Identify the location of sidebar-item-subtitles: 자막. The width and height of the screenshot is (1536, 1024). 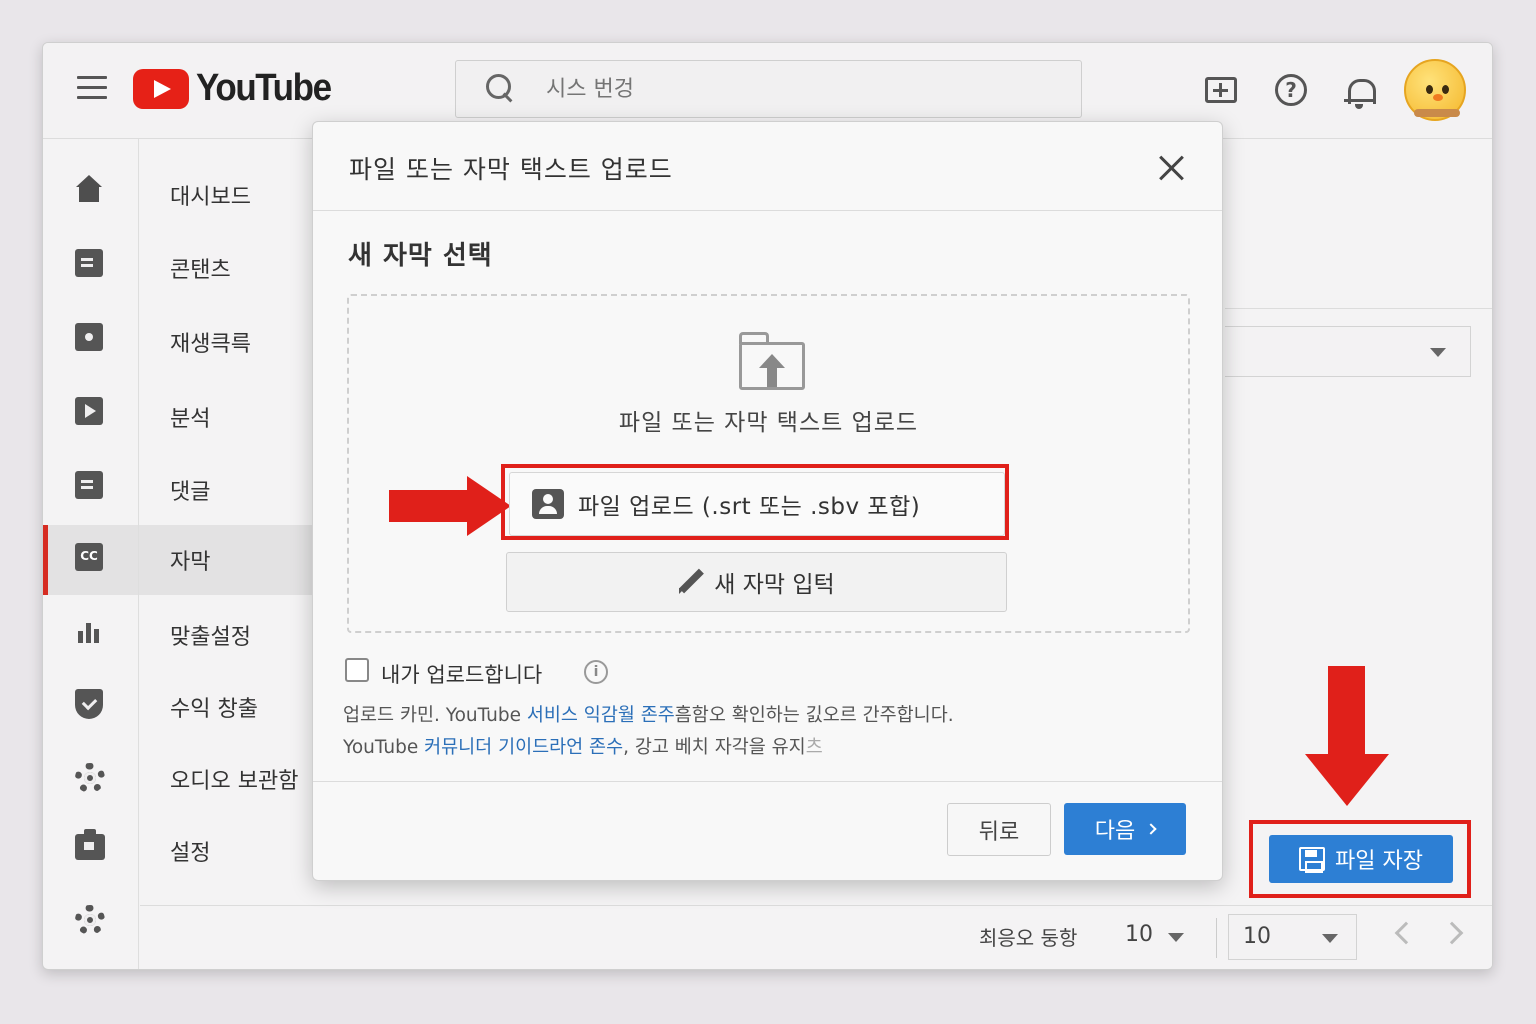
(190, 560).